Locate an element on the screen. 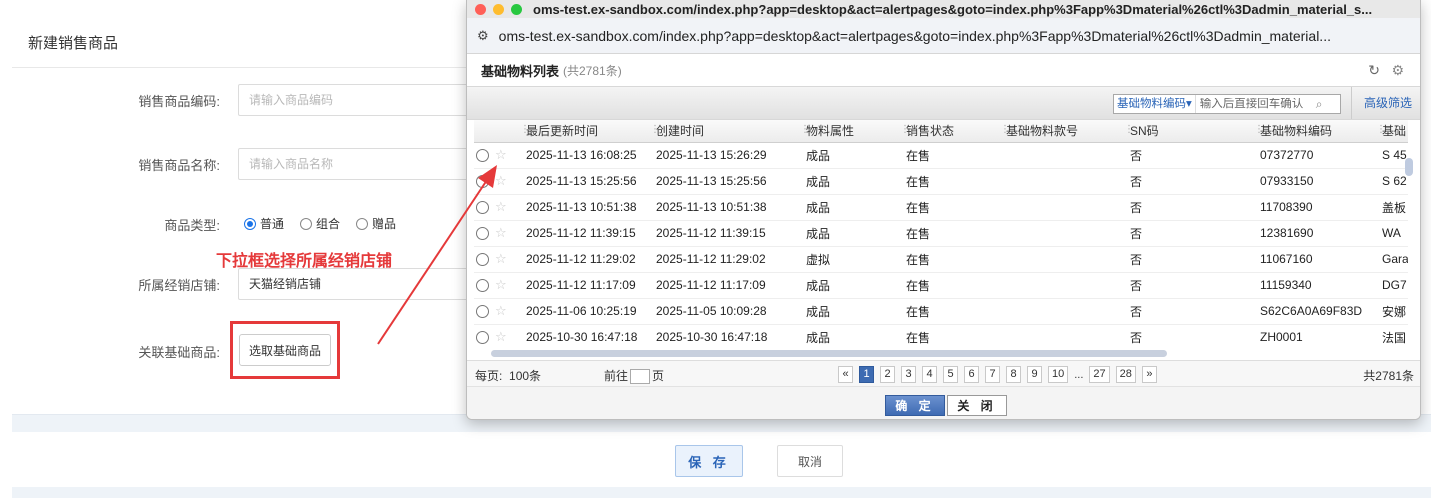  page-button: 27 is located at coordinates (1099, 374).